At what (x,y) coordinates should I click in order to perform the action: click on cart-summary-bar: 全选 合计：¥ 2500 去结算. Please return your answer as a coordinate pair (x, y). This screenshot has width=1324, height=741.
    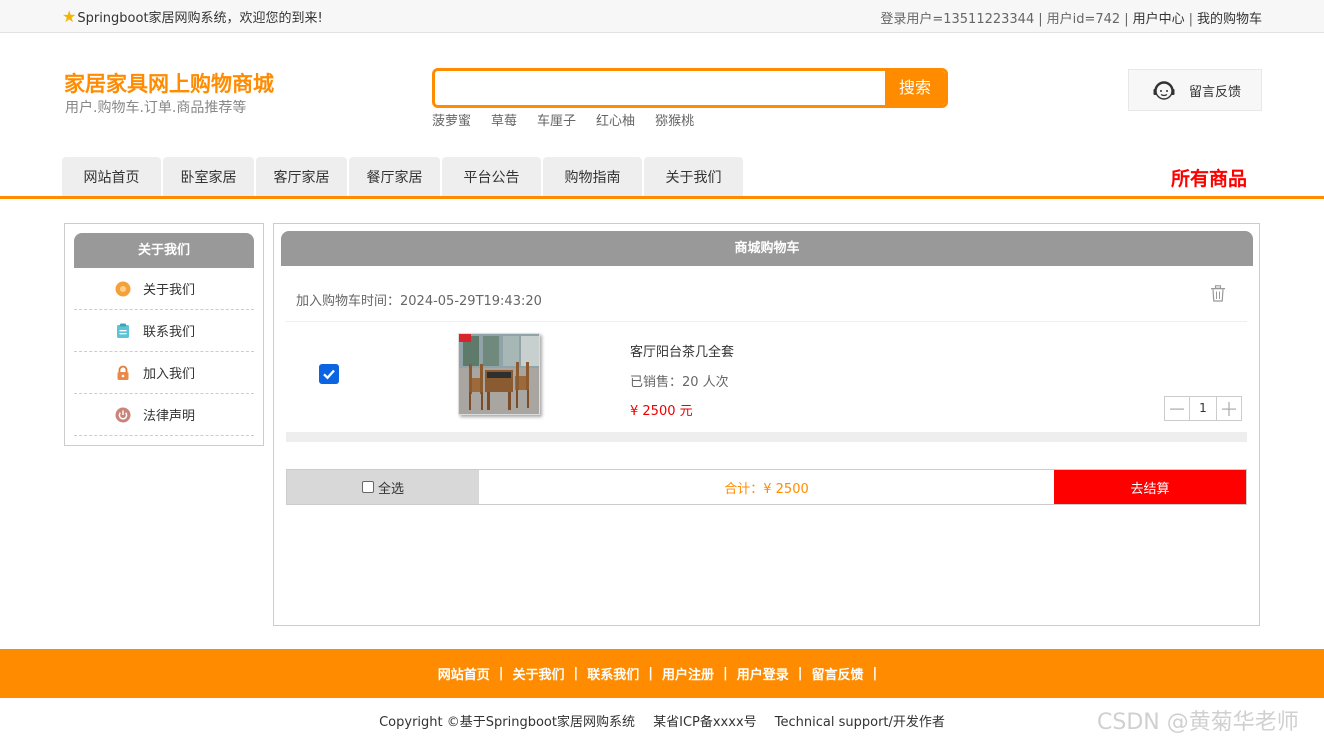
    Looking at the image, I should click on (766, 487).